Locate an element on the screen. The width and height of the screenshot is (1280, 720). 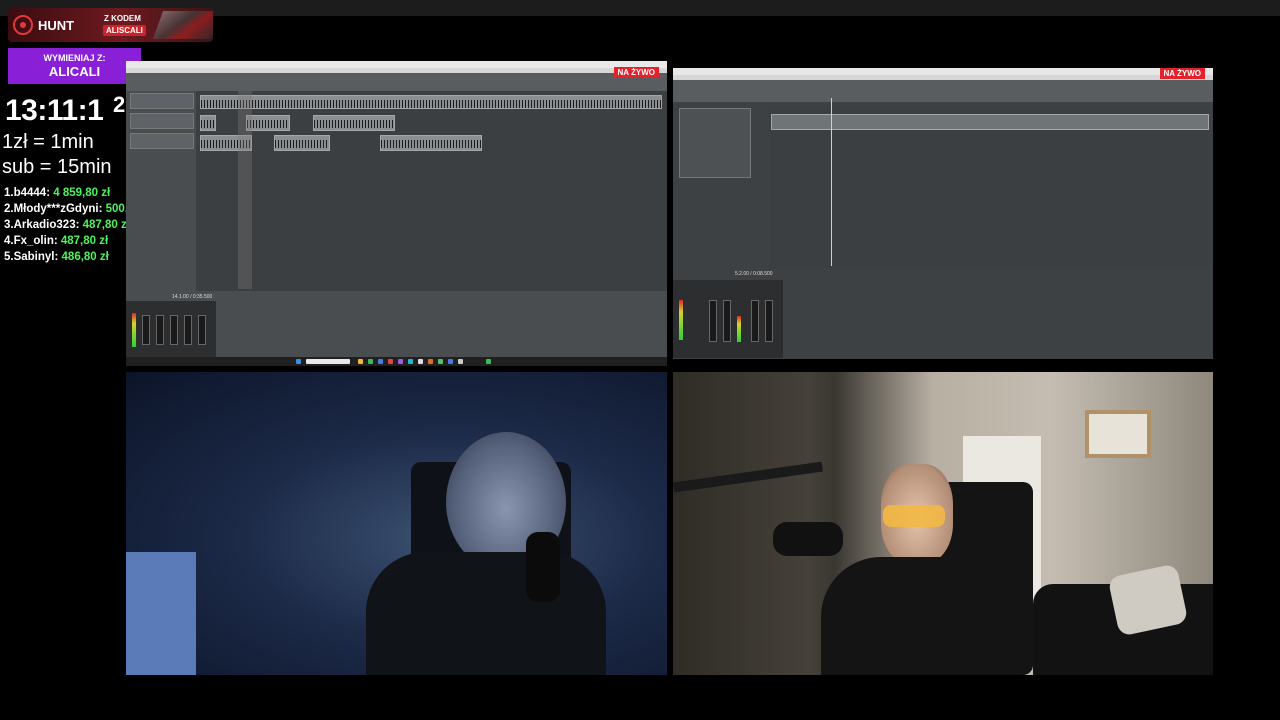
background-cloth is located at coordinates (161, 613).